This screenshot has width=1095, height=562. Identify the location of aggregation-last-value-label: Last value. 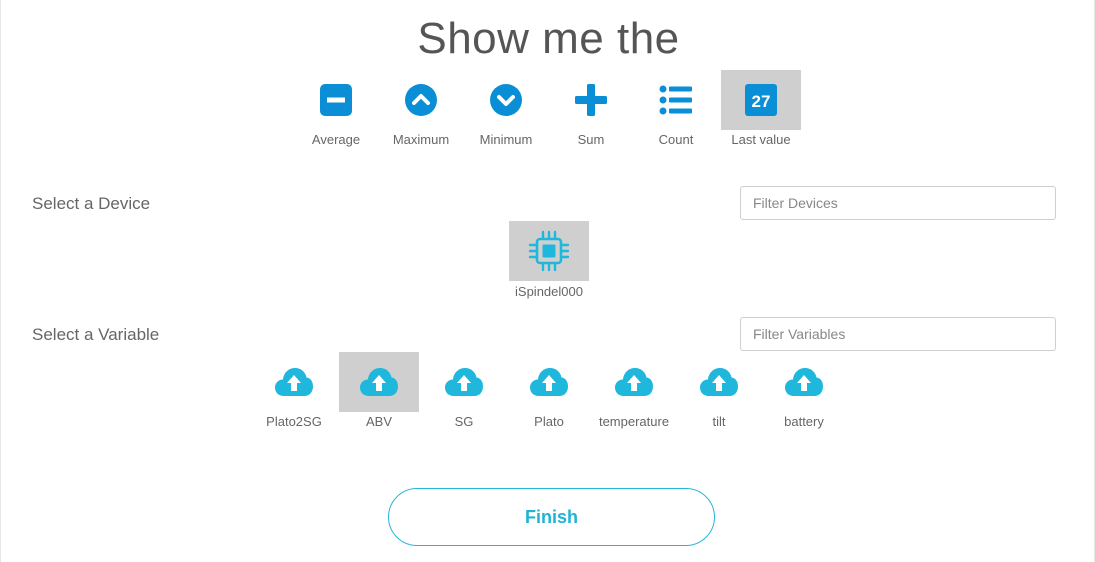
(761, 139).